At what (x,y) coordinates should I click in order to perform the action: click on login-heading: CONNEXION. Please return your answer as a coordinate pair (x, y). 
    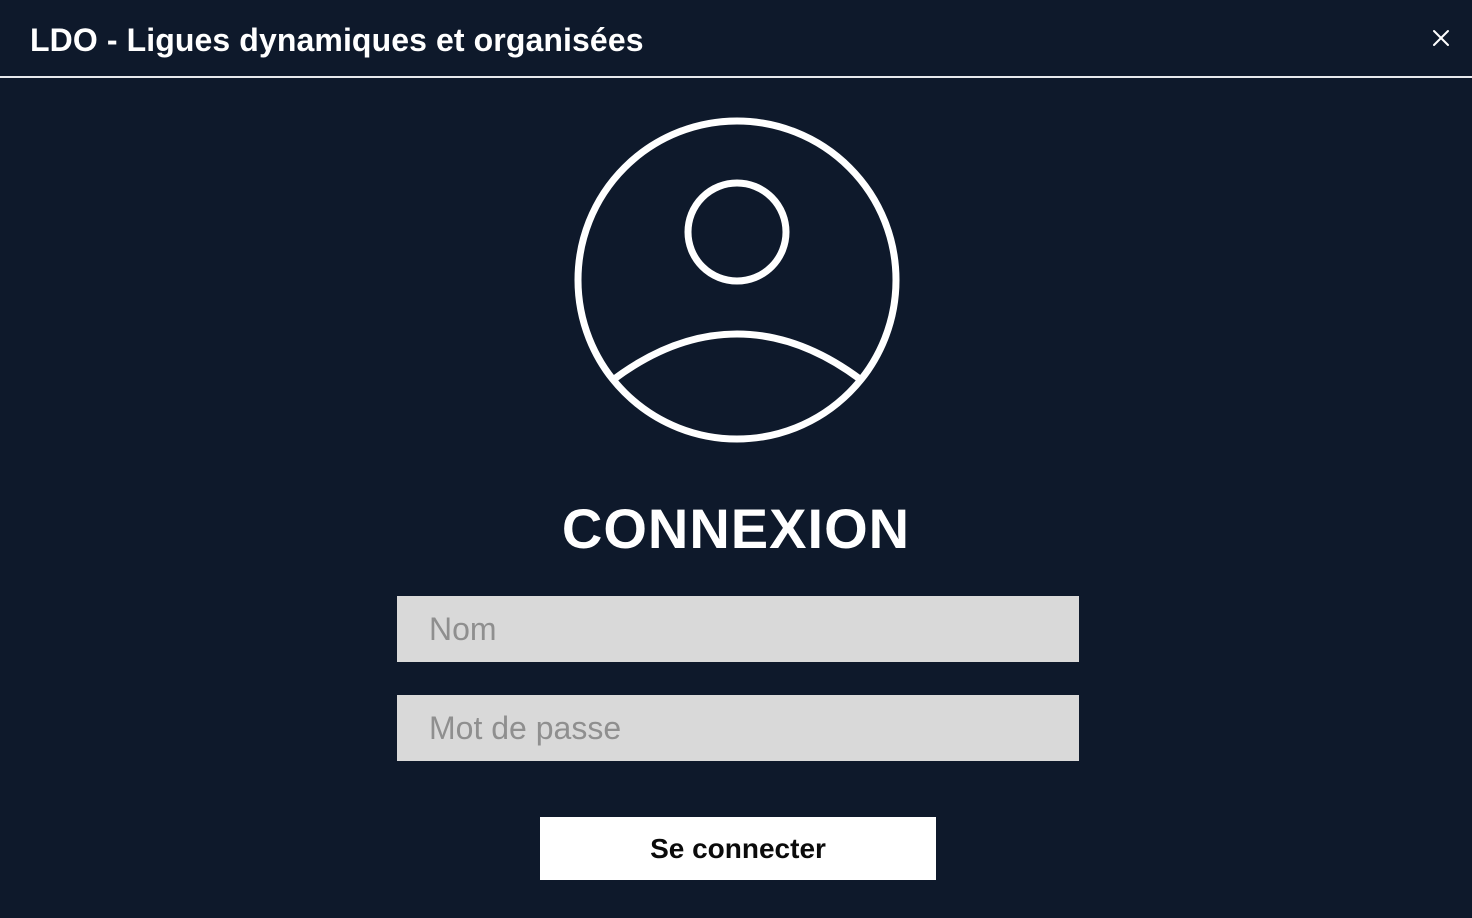
    Looking at the image, I should click on (736, 528).